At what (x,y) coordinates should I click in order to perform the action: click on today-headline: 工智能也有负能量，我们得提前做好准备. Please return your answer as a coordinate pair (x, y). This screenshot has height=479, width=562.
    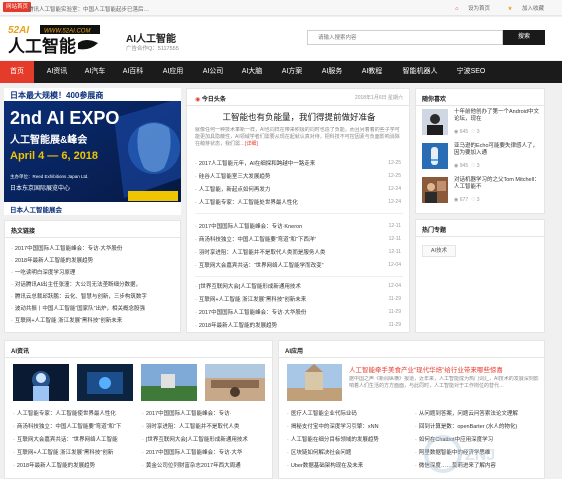
    Looking at the image, I should click on (299, 117).